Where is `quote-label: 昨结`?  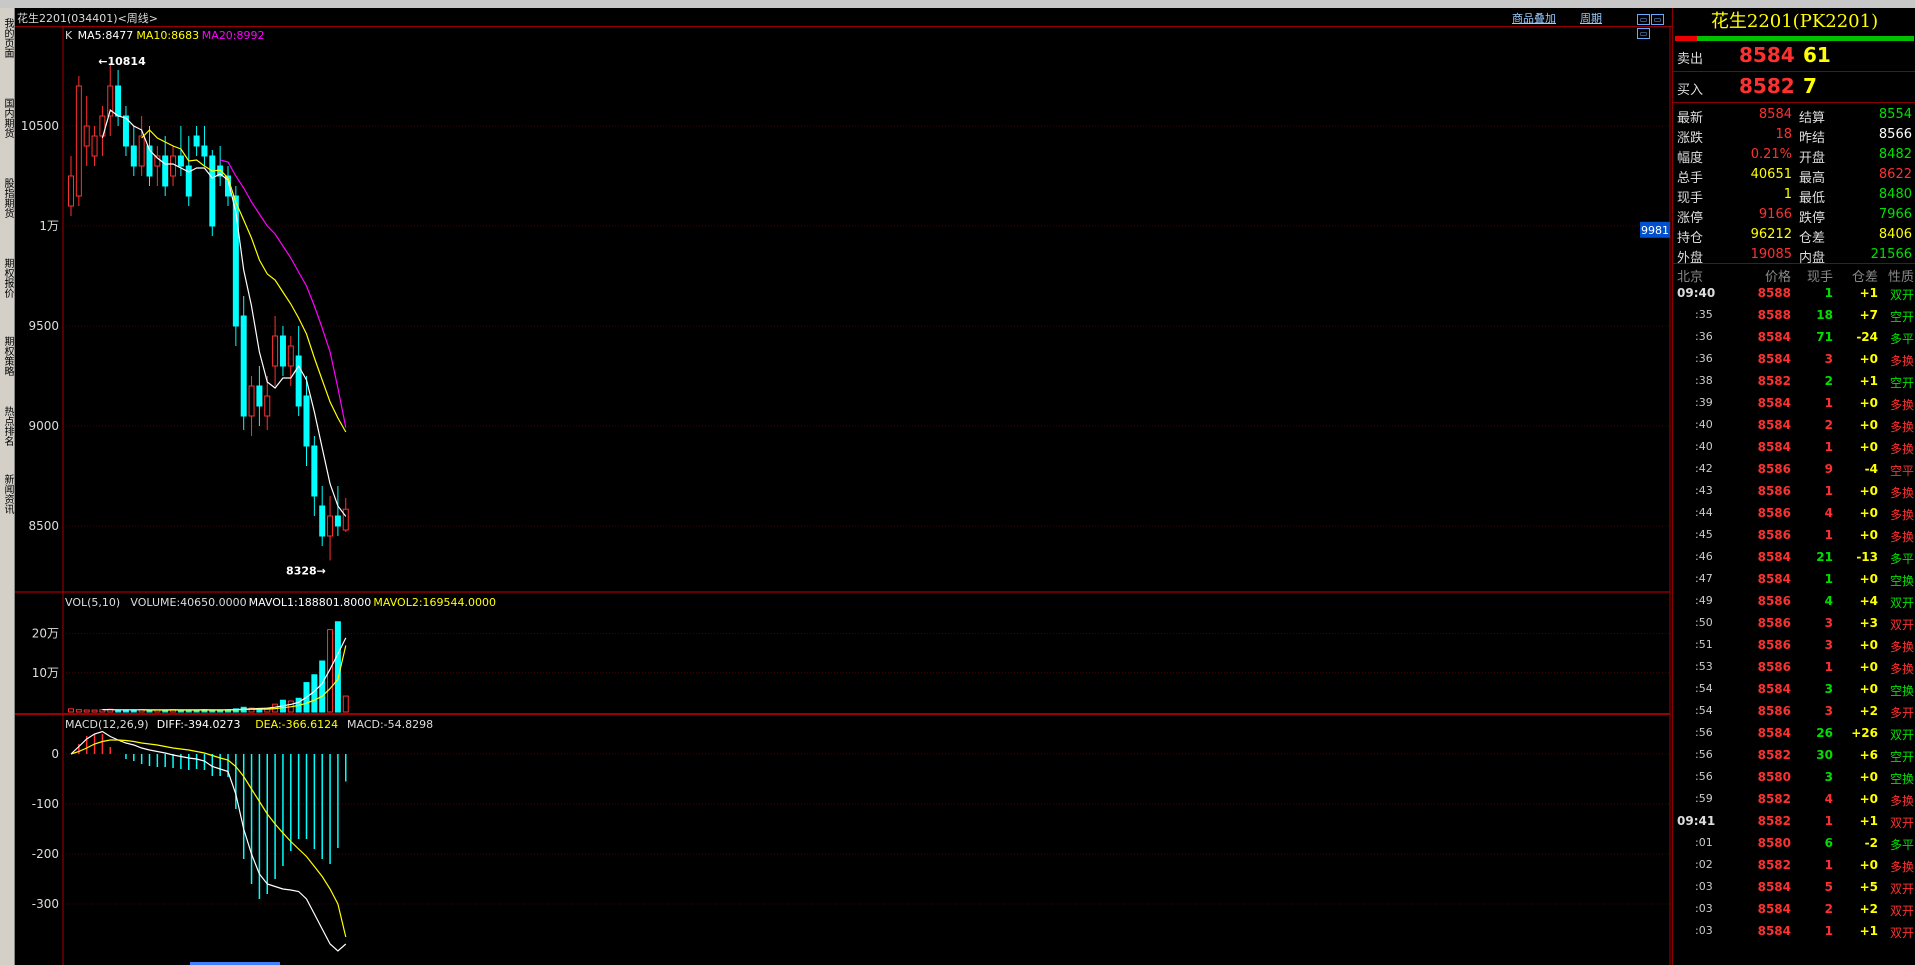 quote-label: 昨结 is located at coordinates (1812, 138).